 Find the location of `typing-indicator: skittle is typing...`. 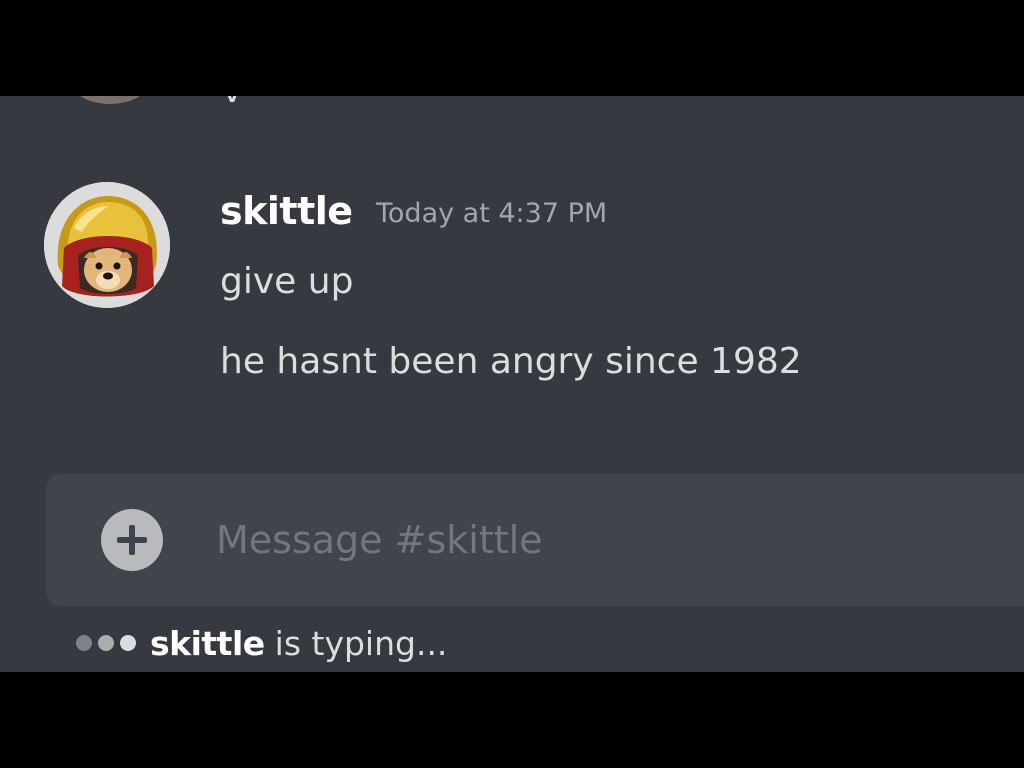

typing-indicator: skittle is typing... is located at coordinates (261, 643).